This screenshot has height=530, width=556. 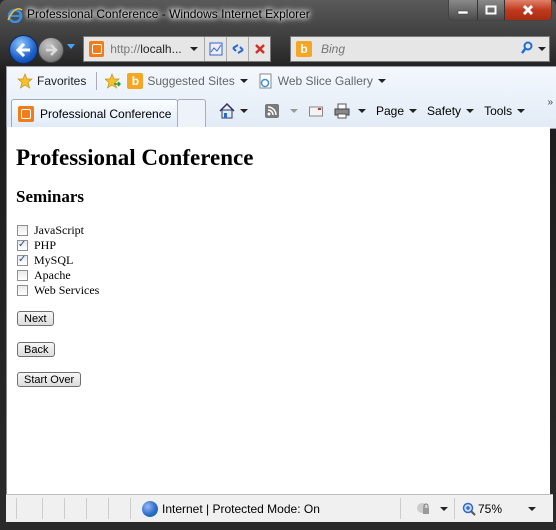 What do you see at coordinates (281, 111) in the screenshot?
I see `feeds-button` at bounding box center [281, 111].